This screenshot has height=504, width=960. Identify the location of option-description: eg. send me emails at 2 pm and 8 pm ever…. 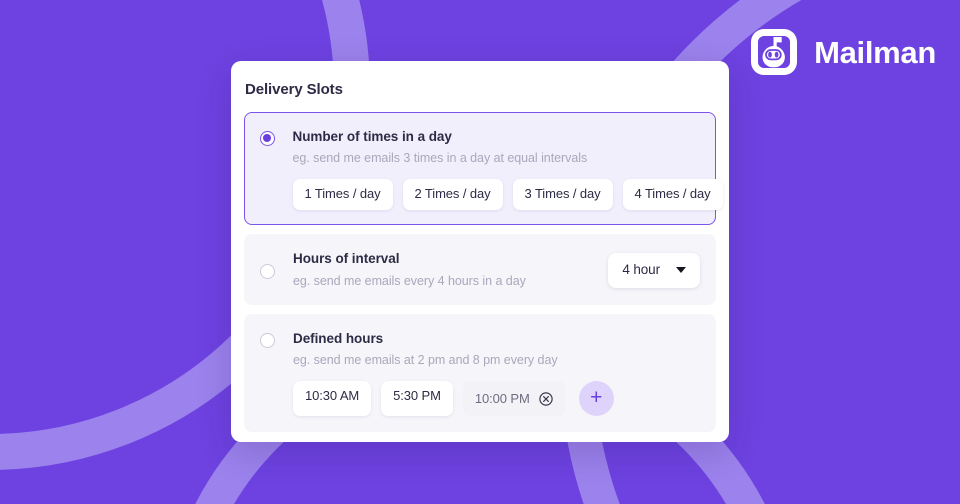
(425, 360).